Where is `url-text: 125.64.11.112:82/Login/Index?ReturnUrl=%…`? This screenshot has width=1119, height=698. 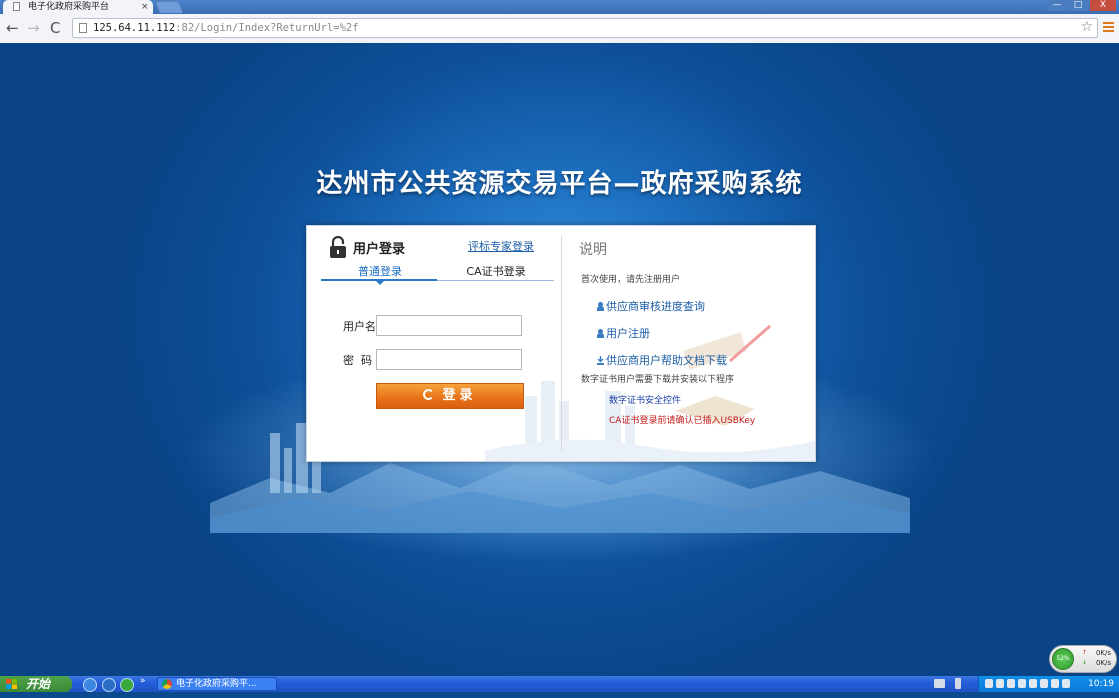 url-text: 125.64.11.112:82/Login/Index?ReturnUrl=%… is located at coordinates (226, 28).